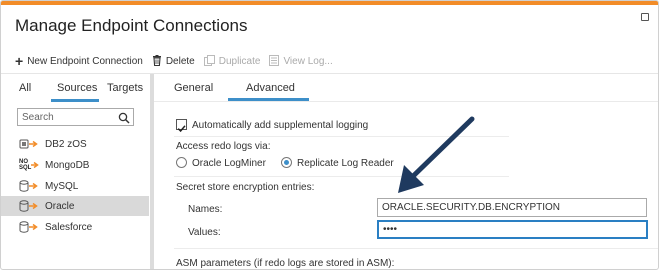 This screenshot has height=270, width=659. Describe the element at coordinates (157, 61) in the screenshot. I see `trash-icon` at that location.